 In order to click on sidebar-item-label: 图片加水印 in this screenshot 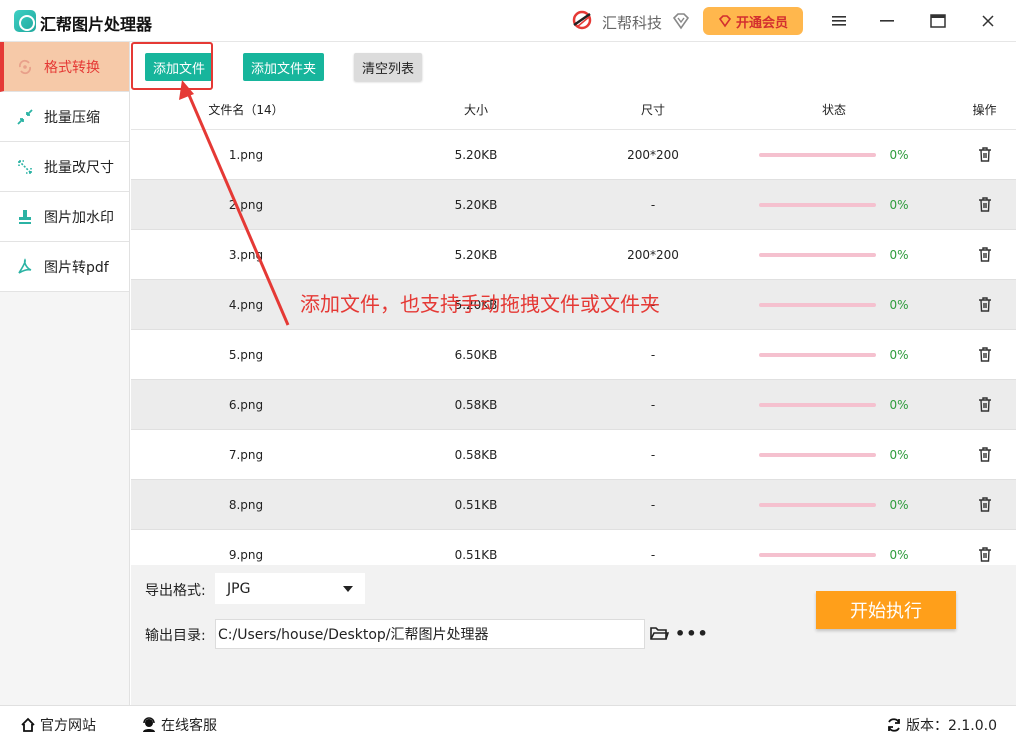, I will do `click(79, 217)`.